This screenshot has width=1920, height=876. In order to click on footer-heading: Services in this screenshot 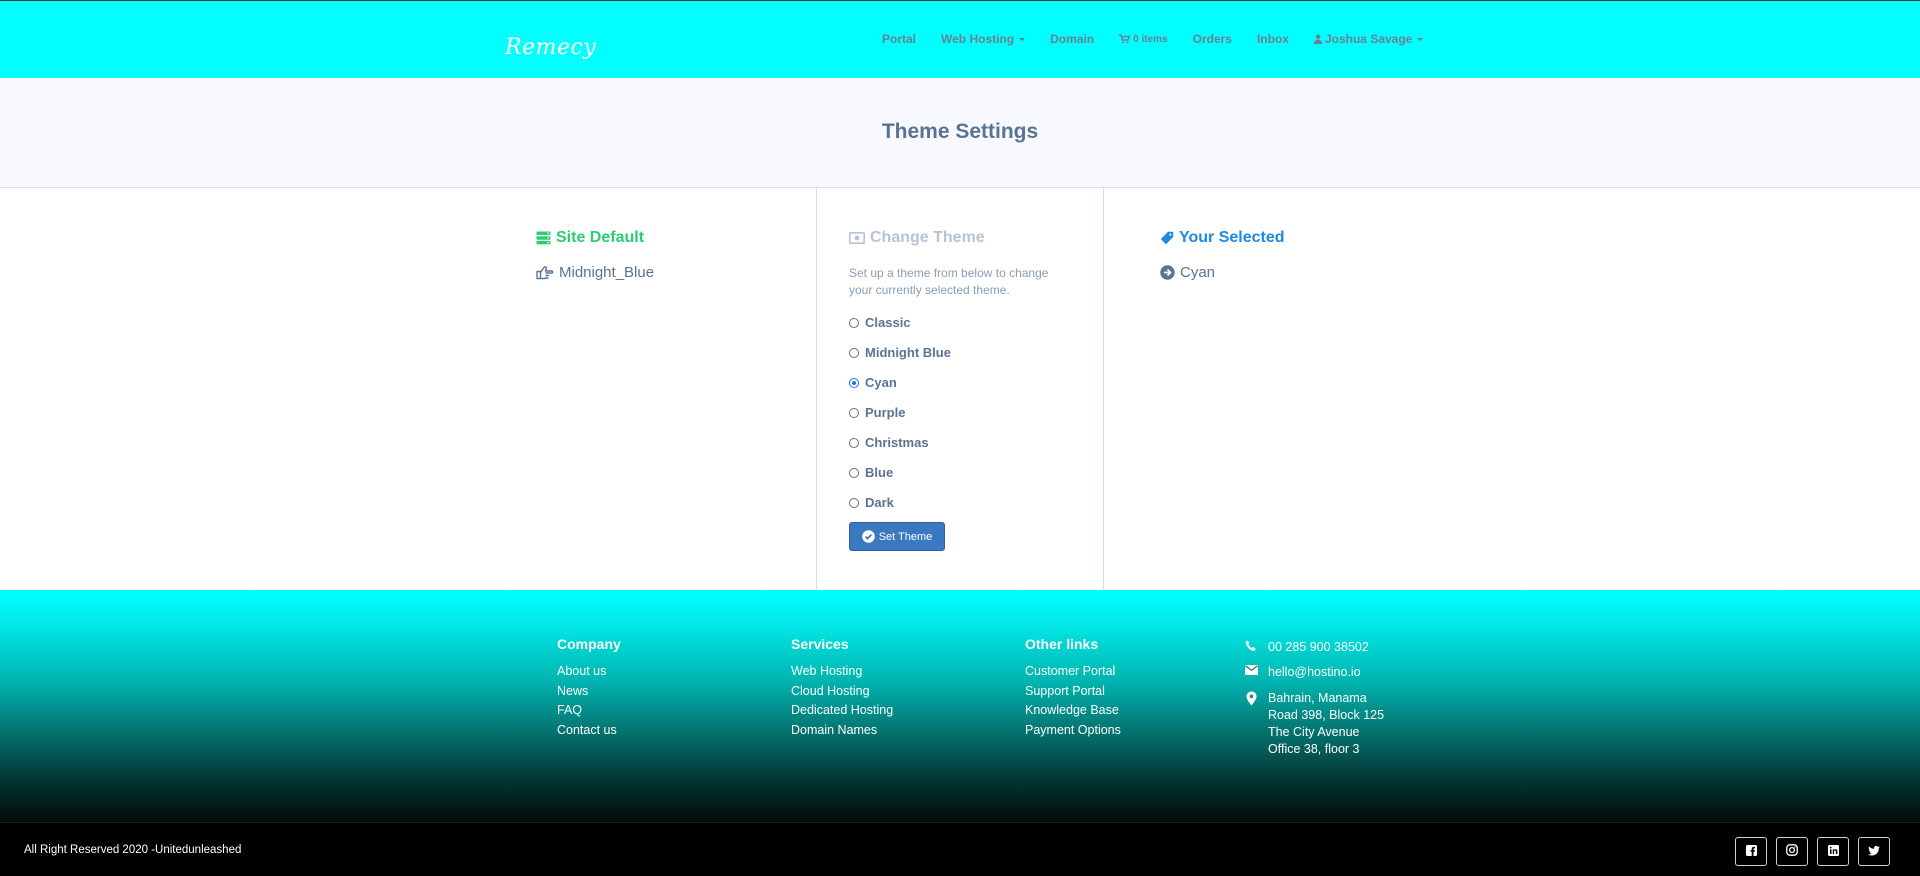, I will do `click(820, 644)`.